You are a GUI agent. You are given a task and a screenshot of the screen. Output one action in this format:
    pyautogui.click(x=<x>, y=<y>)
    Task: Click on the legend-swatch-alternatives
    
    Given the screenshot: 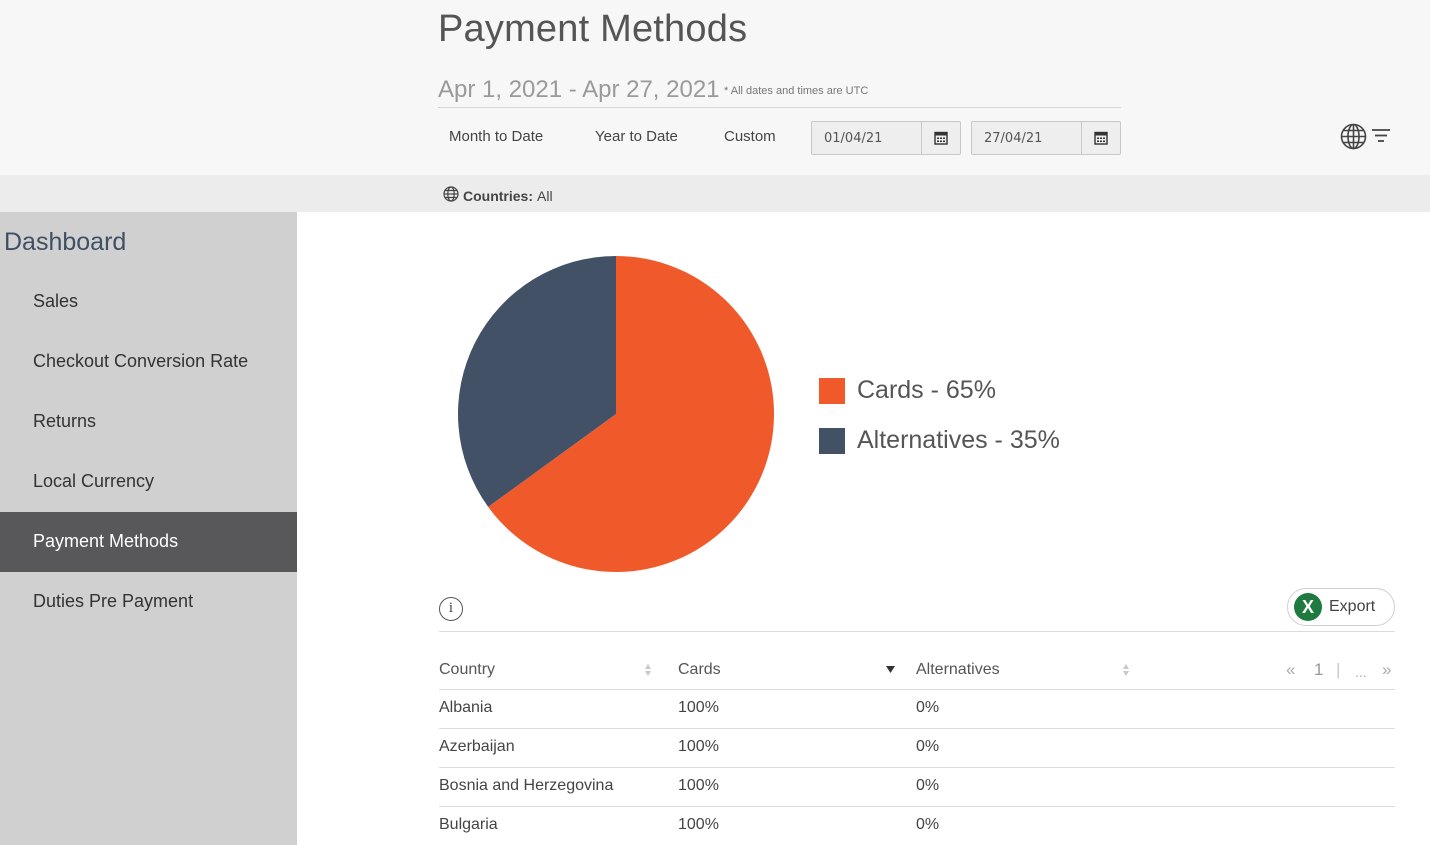 What is the action you would take?
    pyautogui.click(x=832, y=440)
    